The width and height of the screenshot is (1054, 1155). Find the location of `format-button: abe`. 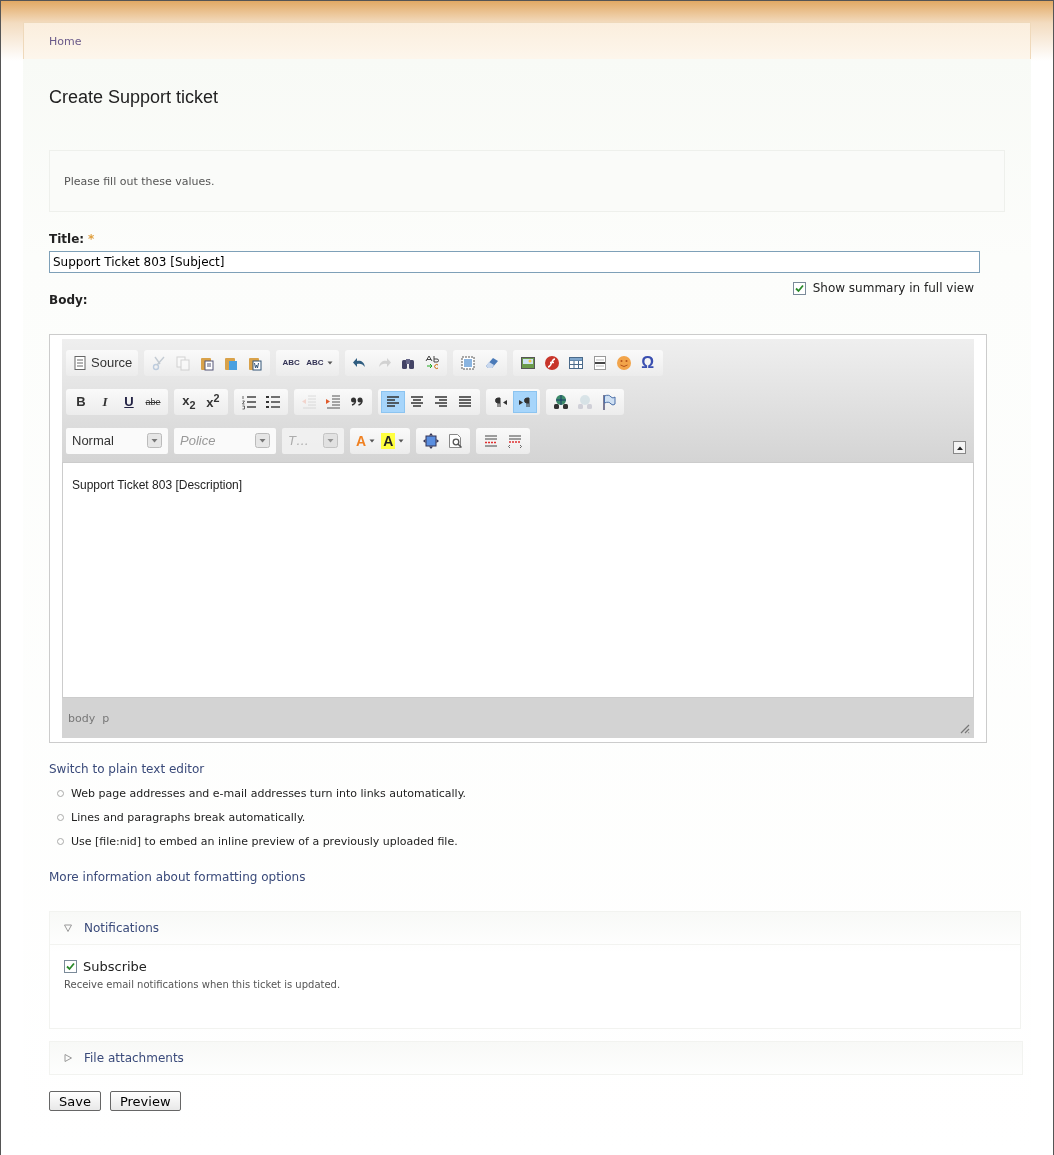

format-button: abe is located at coordinates (153, 401).